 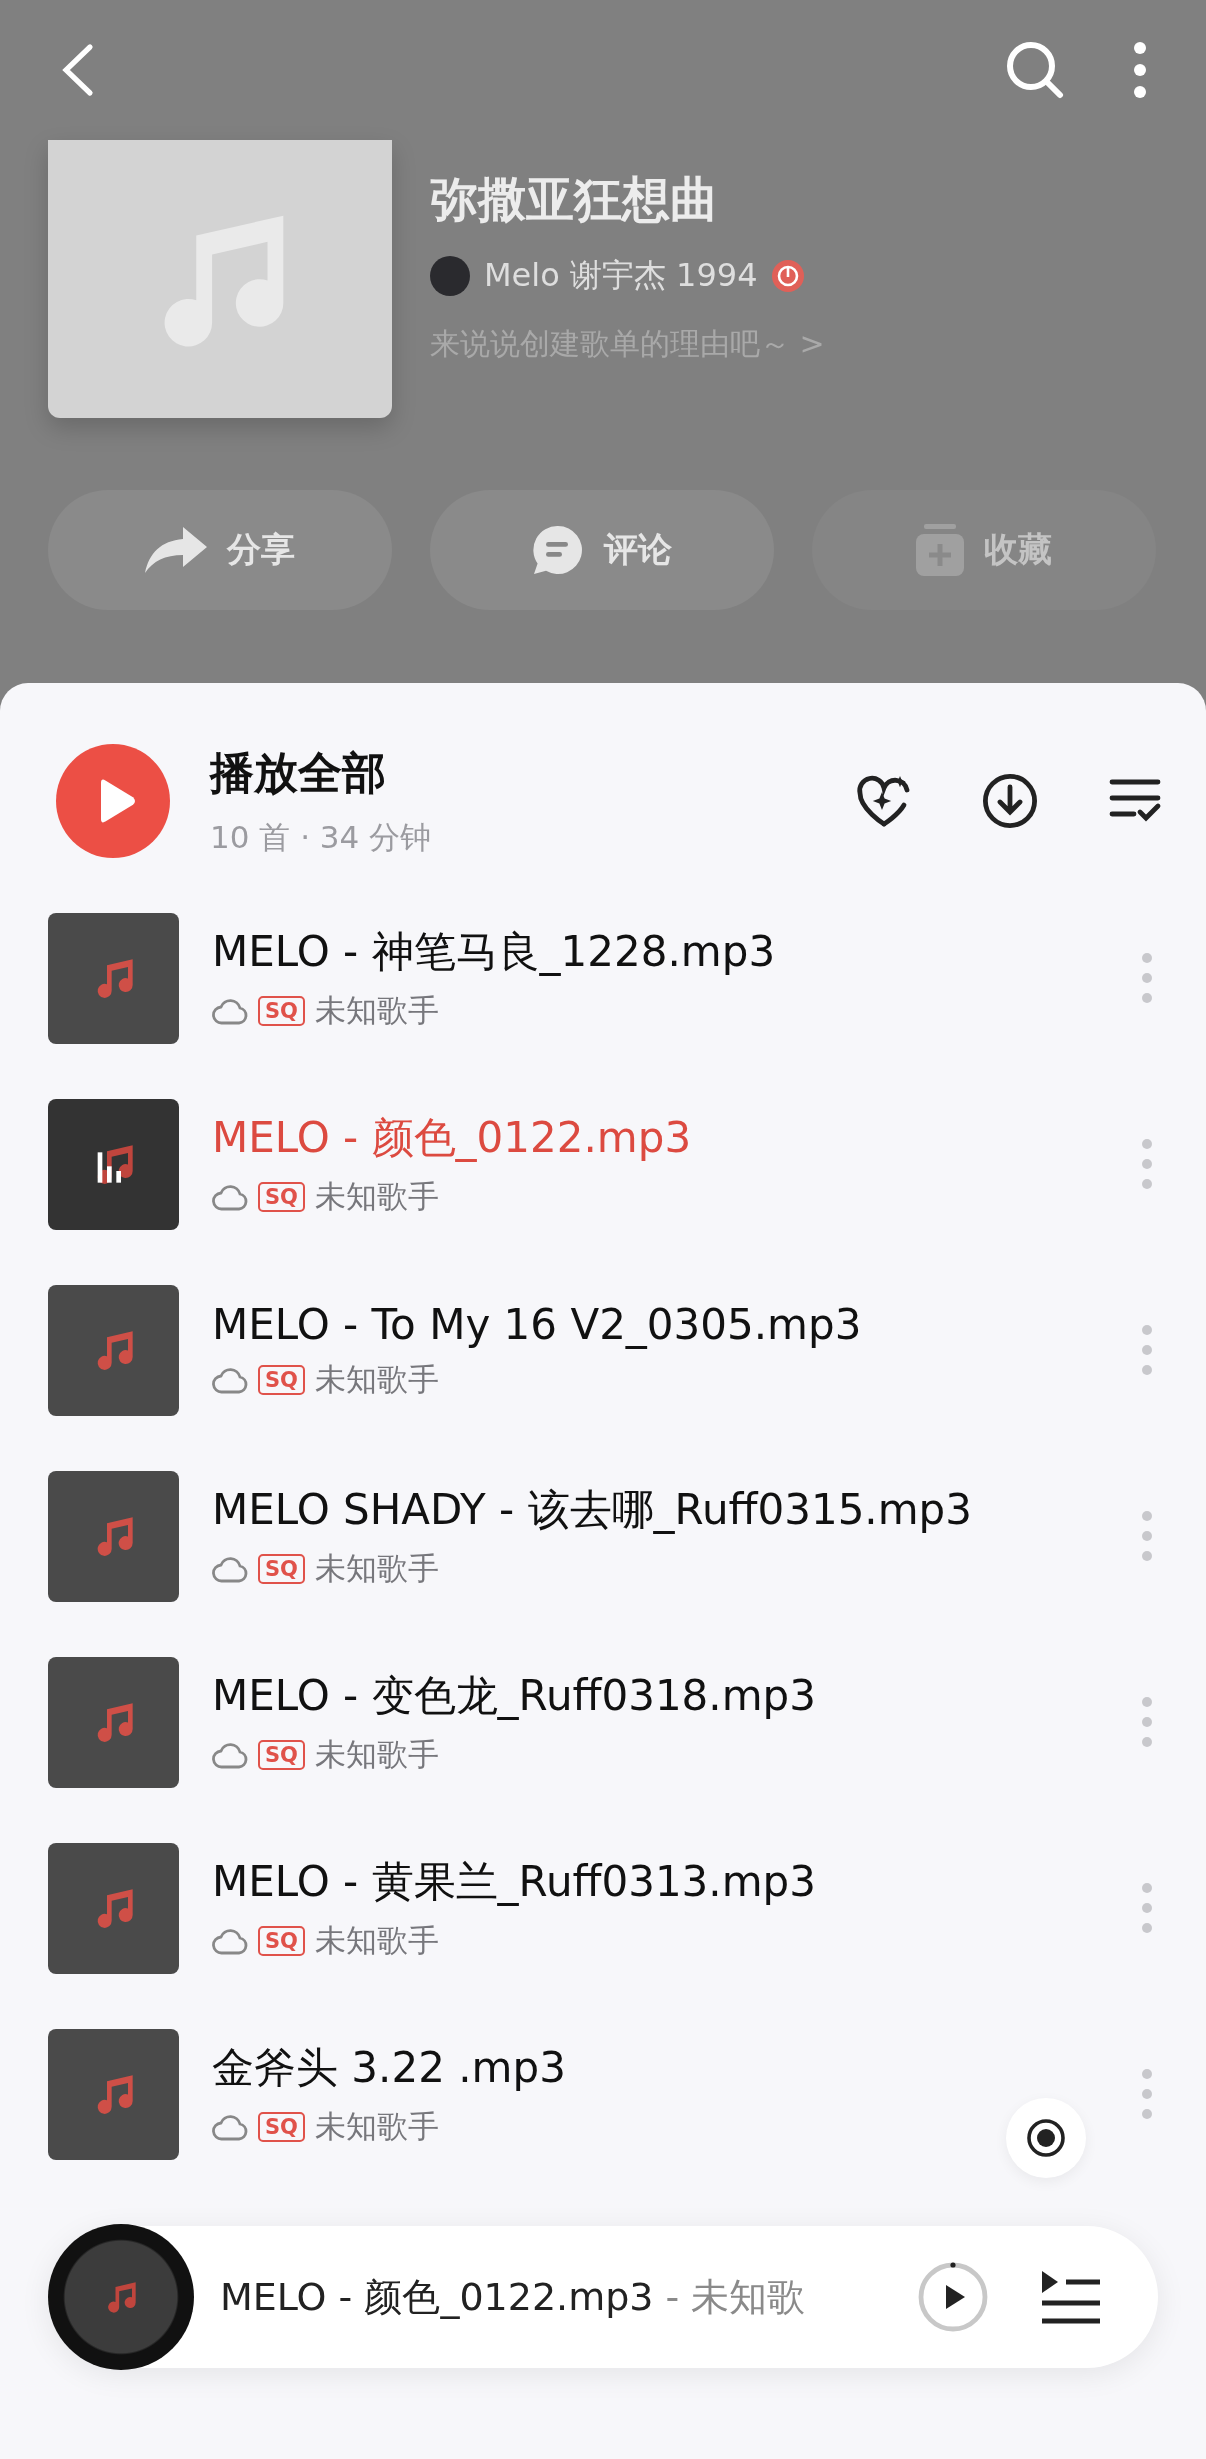 I want to click on back-icon, so click(x=78, y=70).